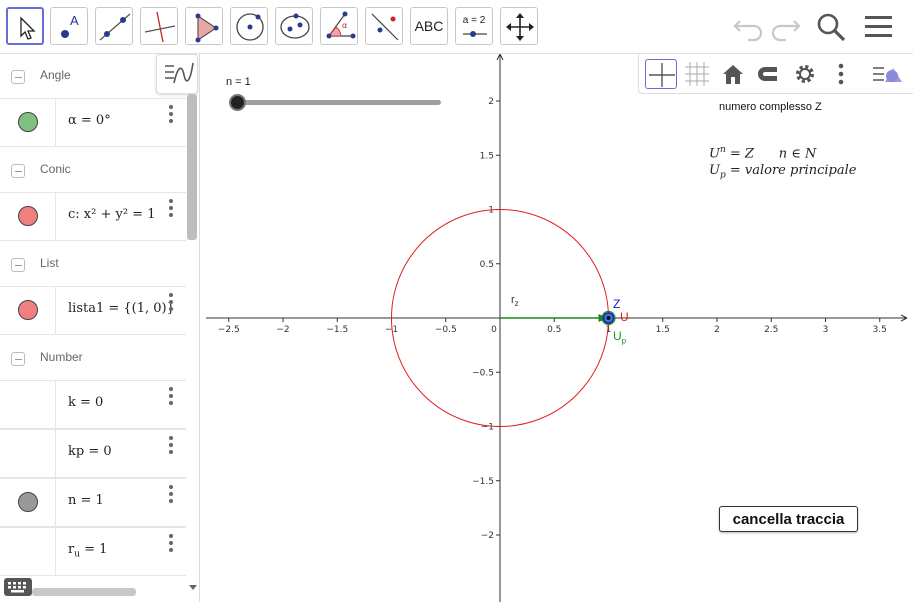  Describe the element at coordinates (86, 500) in the screenshot. I see `algebra-expression: n = 1` at that location.